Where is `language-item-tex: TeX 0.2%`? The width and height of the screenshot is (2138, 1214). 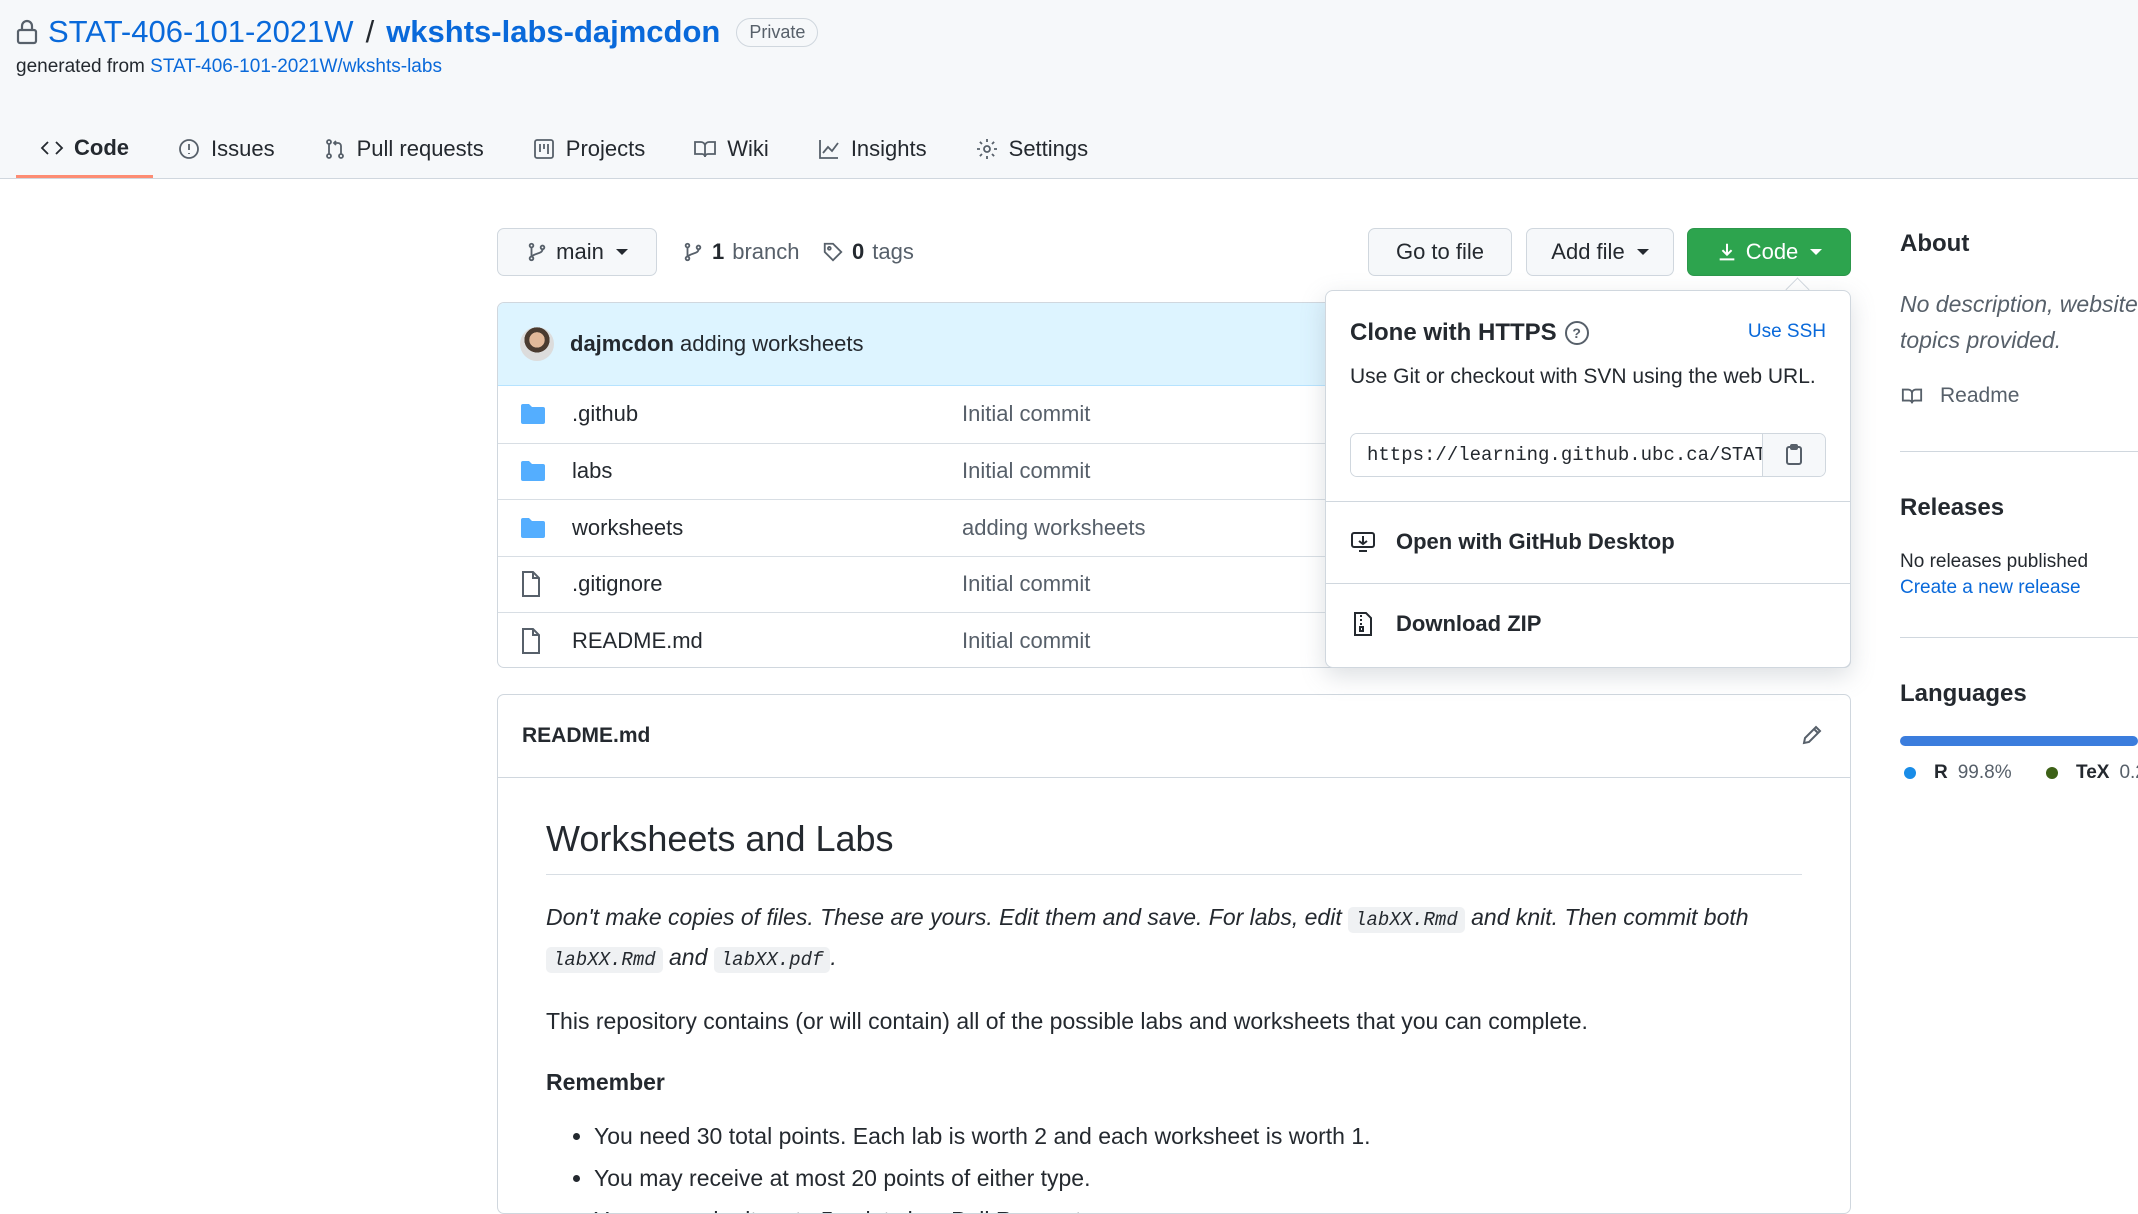 language-item-tex: TeX 0.2% is located at coordinates (2092, 773).